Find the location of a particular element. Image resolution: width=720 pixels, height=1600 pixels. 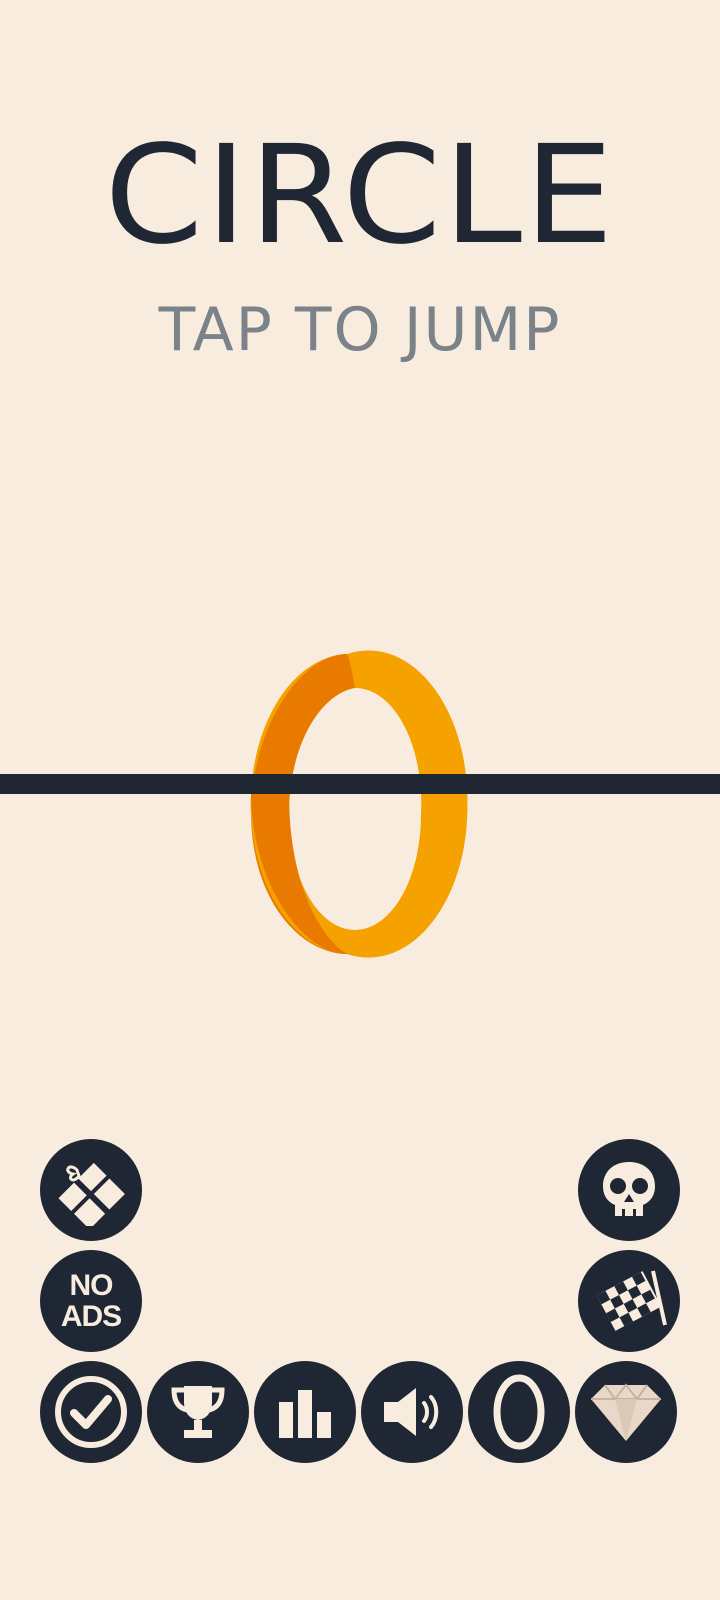

skull-button is located at coordinates (629, 1190).